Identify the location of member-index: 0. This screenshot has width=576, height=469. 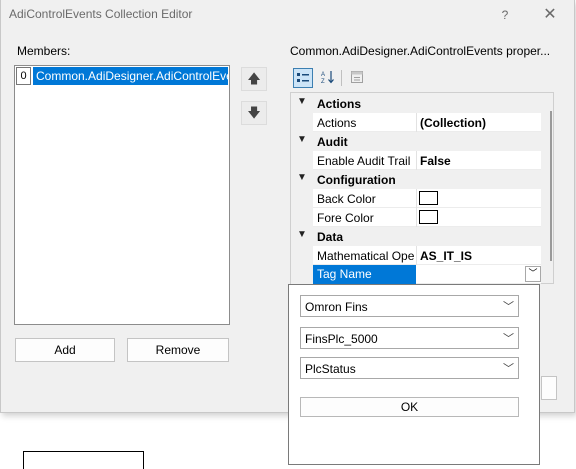
(23, 76).